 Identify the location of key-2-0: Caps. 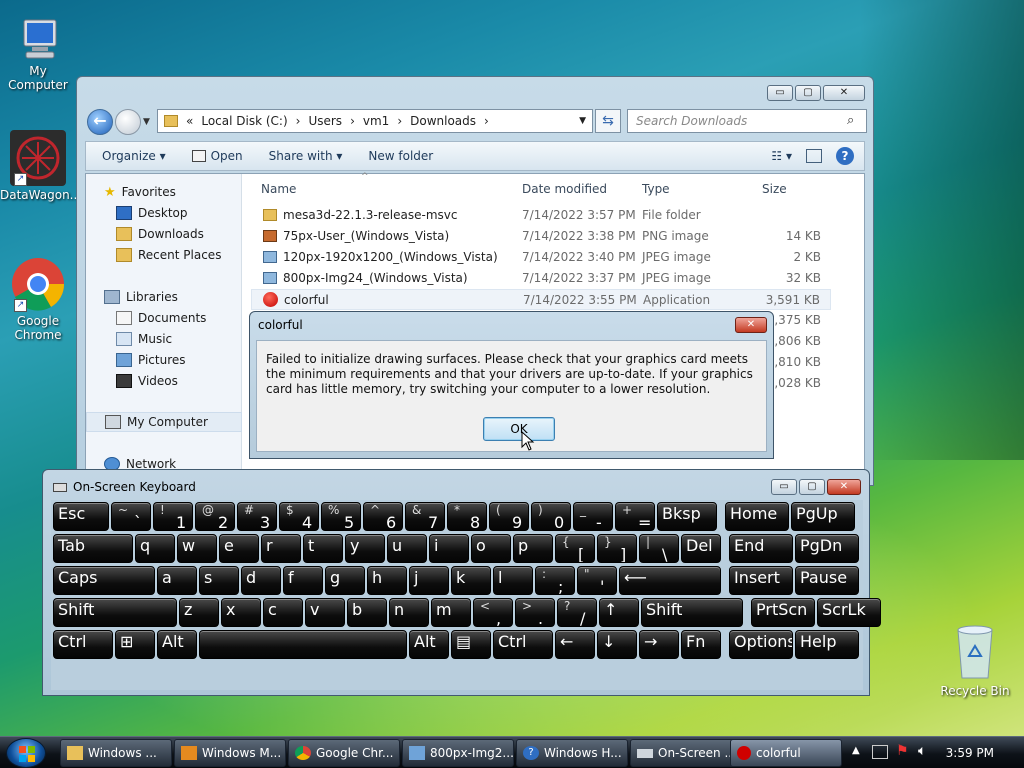
(104, 580).